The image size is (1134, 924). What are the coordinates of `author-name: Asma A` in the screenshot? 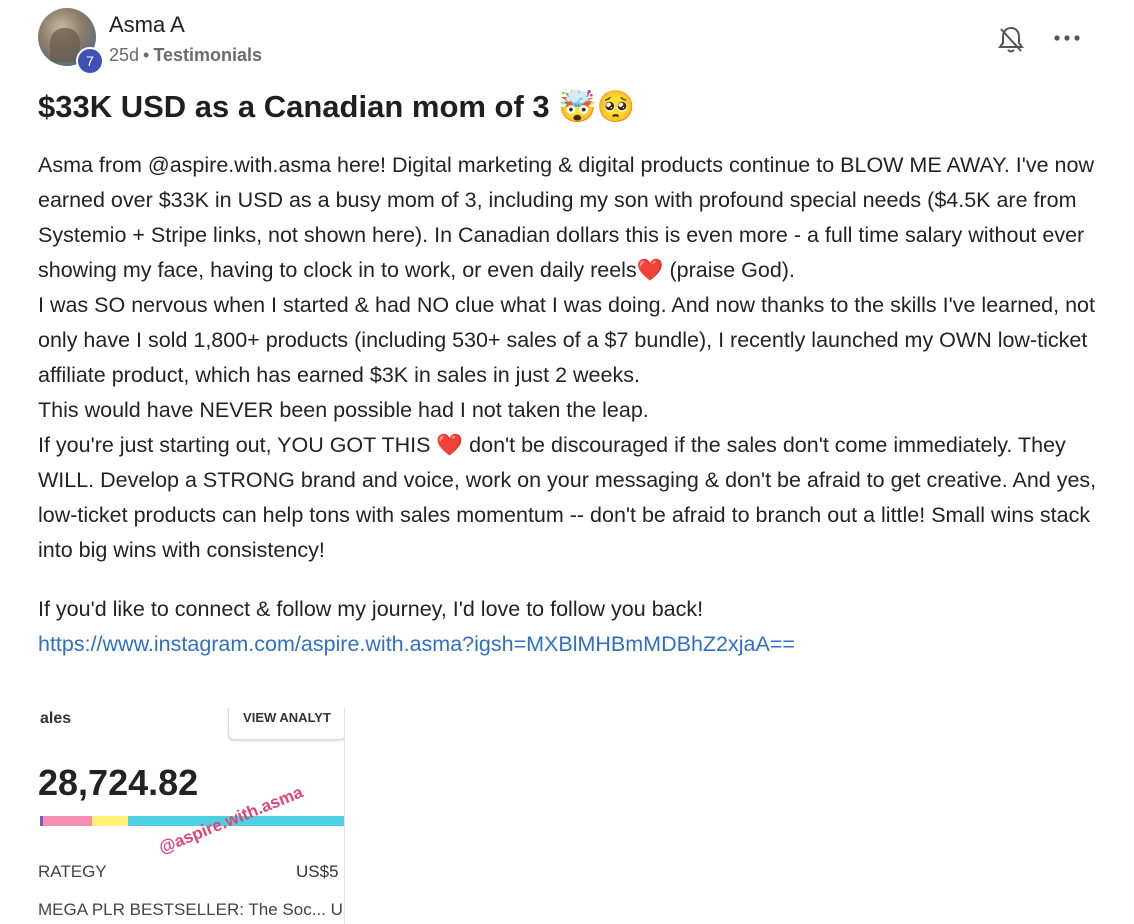 It's located at (147, 25).